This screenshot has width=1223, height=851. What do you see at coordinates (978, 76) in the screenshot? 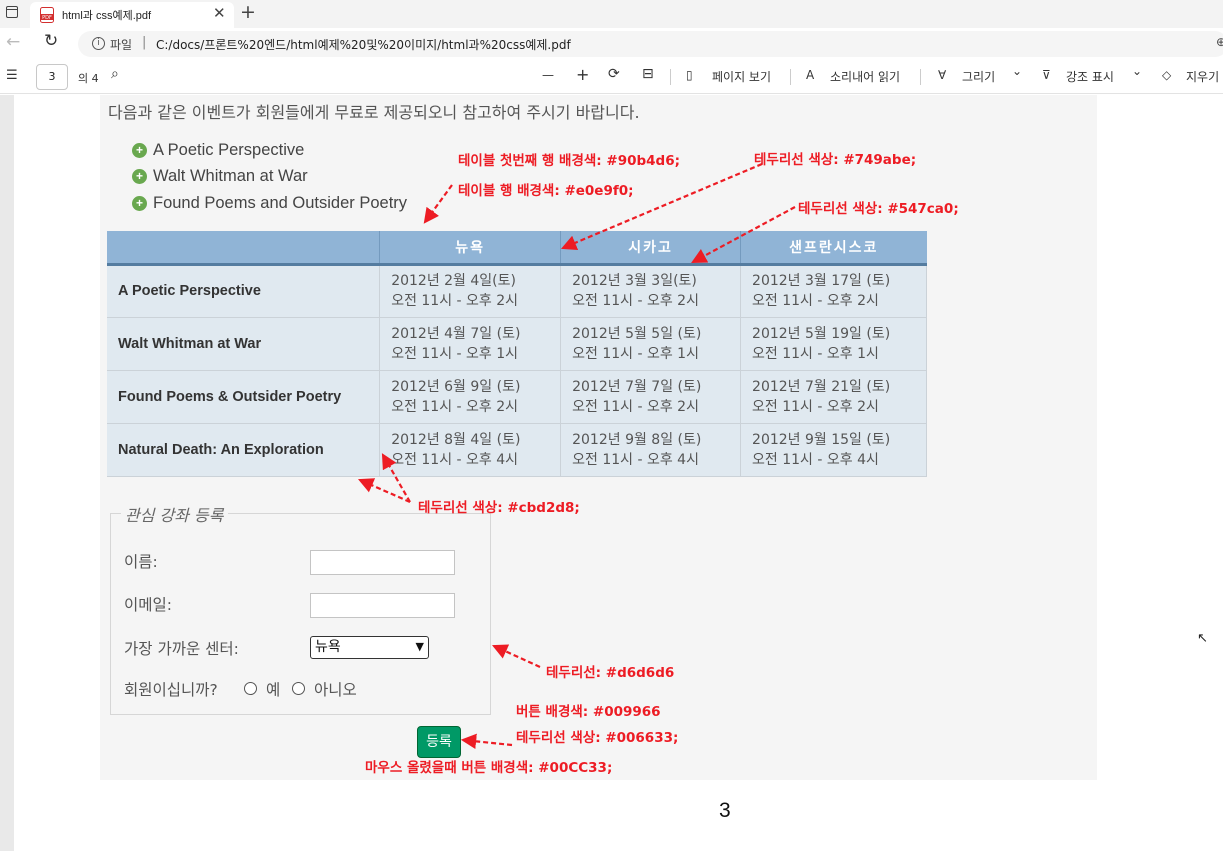
I see `draw-button: 그리기` at bounding box center [978, 76].